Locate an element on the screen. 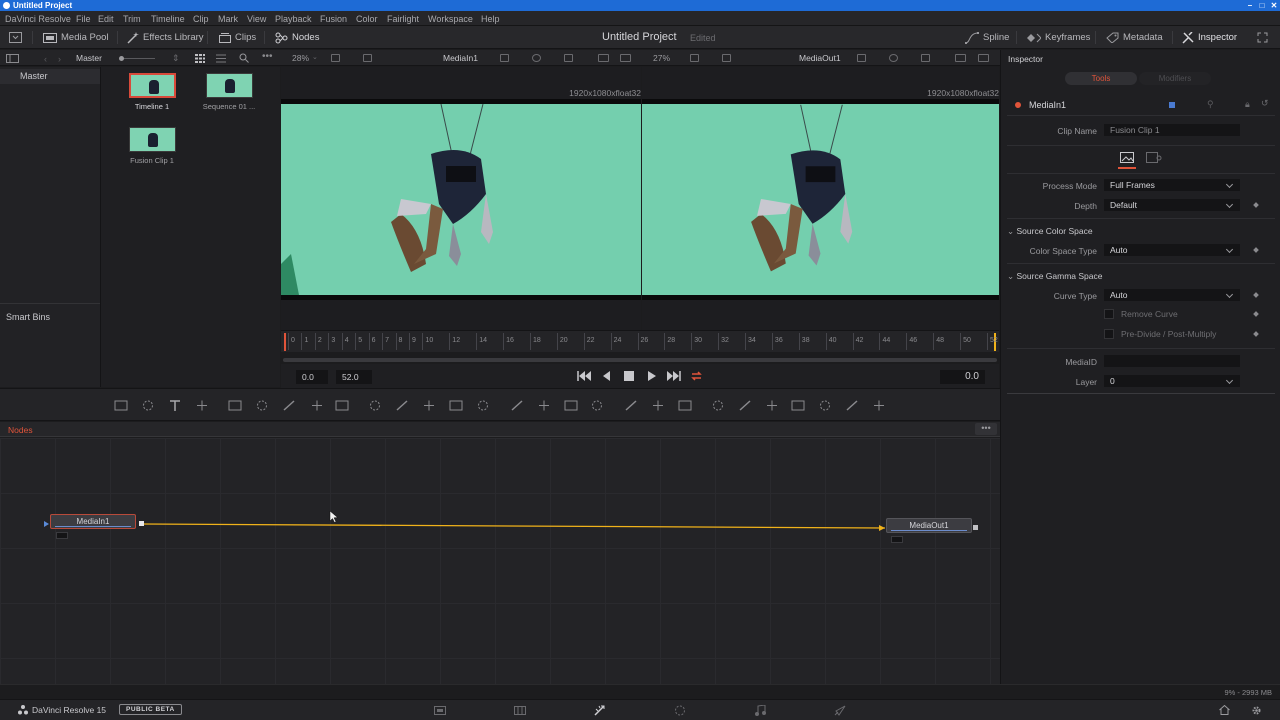  scrub-bar is located at coordinates (640, 360).